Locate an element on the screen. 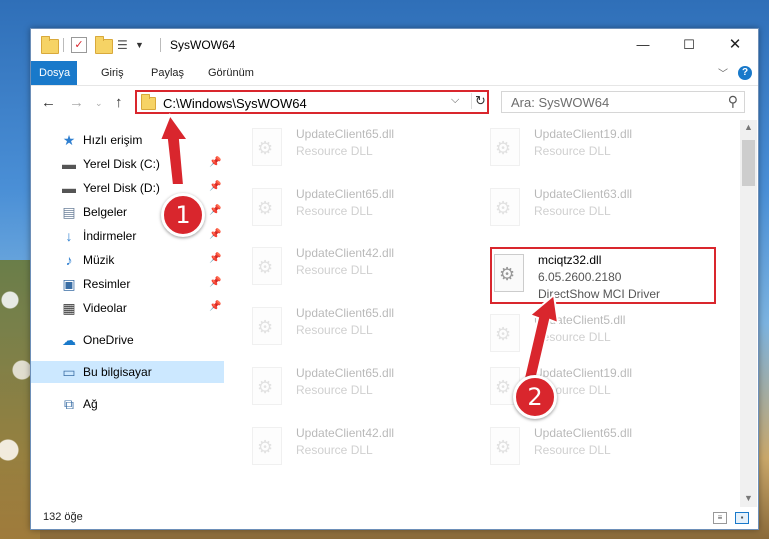 This screenshot has height=539, width=769. step-2-badge: 2 is located at coordinates (535, 397).